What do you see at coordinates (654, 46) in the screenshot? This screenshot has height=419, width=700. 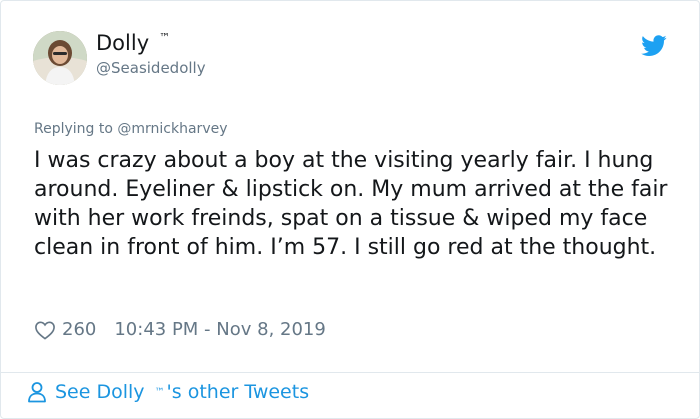 I see `twitter-bird-icon` at bounding box center [654, 46].